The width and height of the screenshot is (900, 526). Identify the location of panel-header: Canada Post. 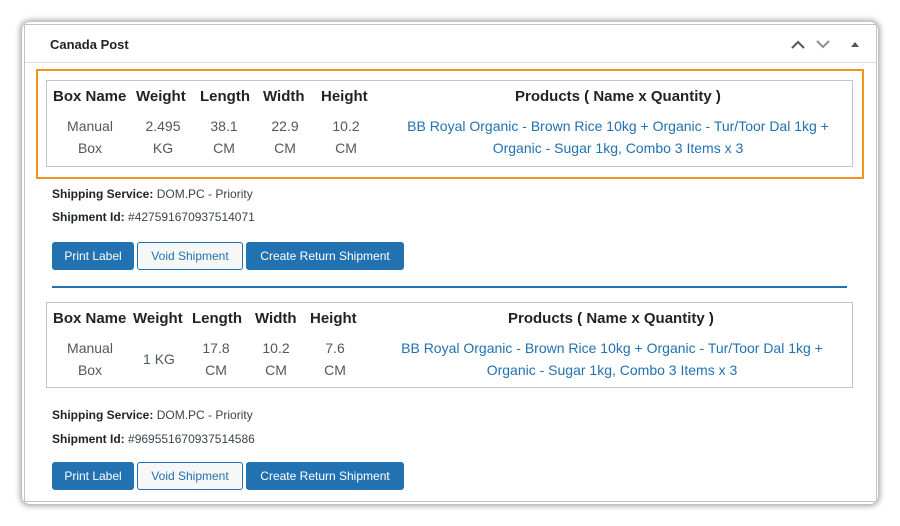
(450, 44).